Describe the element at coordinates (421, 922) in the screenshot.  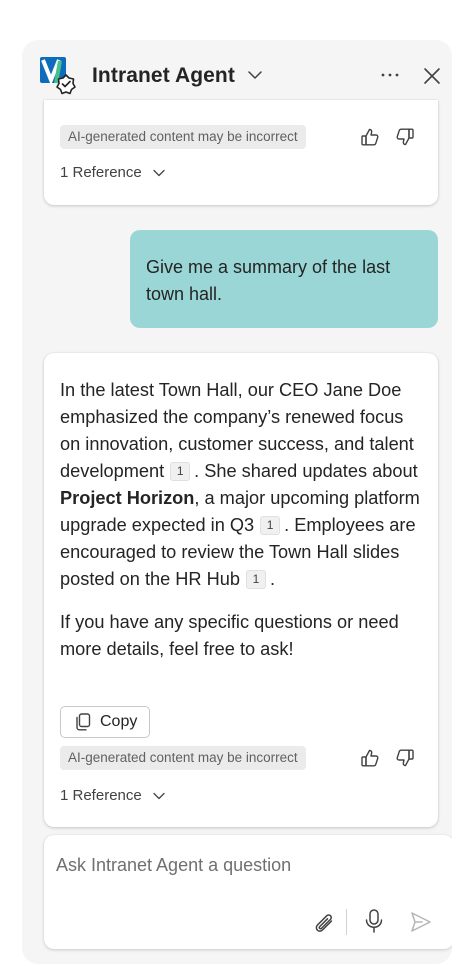
I see `send-icon` at that location.